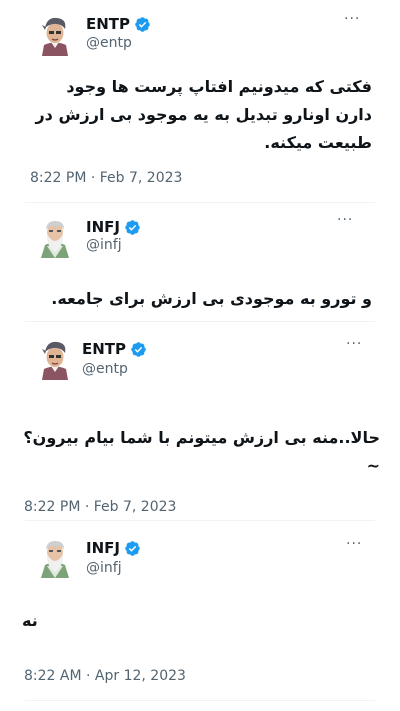 The image size is (400, 711). What do you see at coordinates (30, 620) in the screenshot?
I see `tweet-text: نه` at bounding box center [30, 620].